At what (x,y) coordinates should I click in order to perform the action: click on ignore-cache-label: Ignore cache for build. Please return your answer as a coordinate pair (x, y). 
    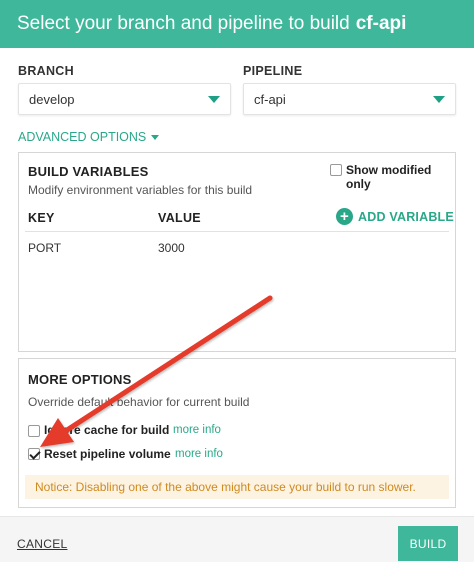
    Looking at the image, I should click on (107, 430).